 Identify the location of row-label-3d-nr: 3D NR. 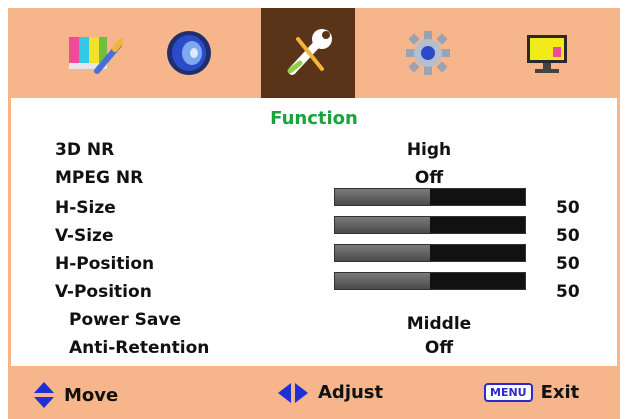
(85, 150).